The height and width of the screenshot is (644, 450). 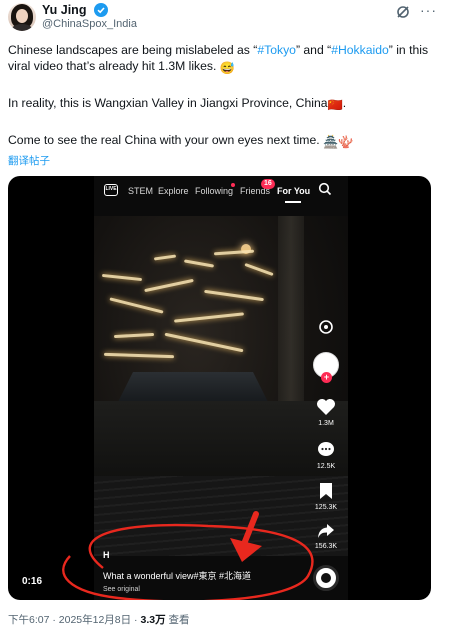 I want to click on translate-post-link: 翻译帖子, so click(x=29, y=160).